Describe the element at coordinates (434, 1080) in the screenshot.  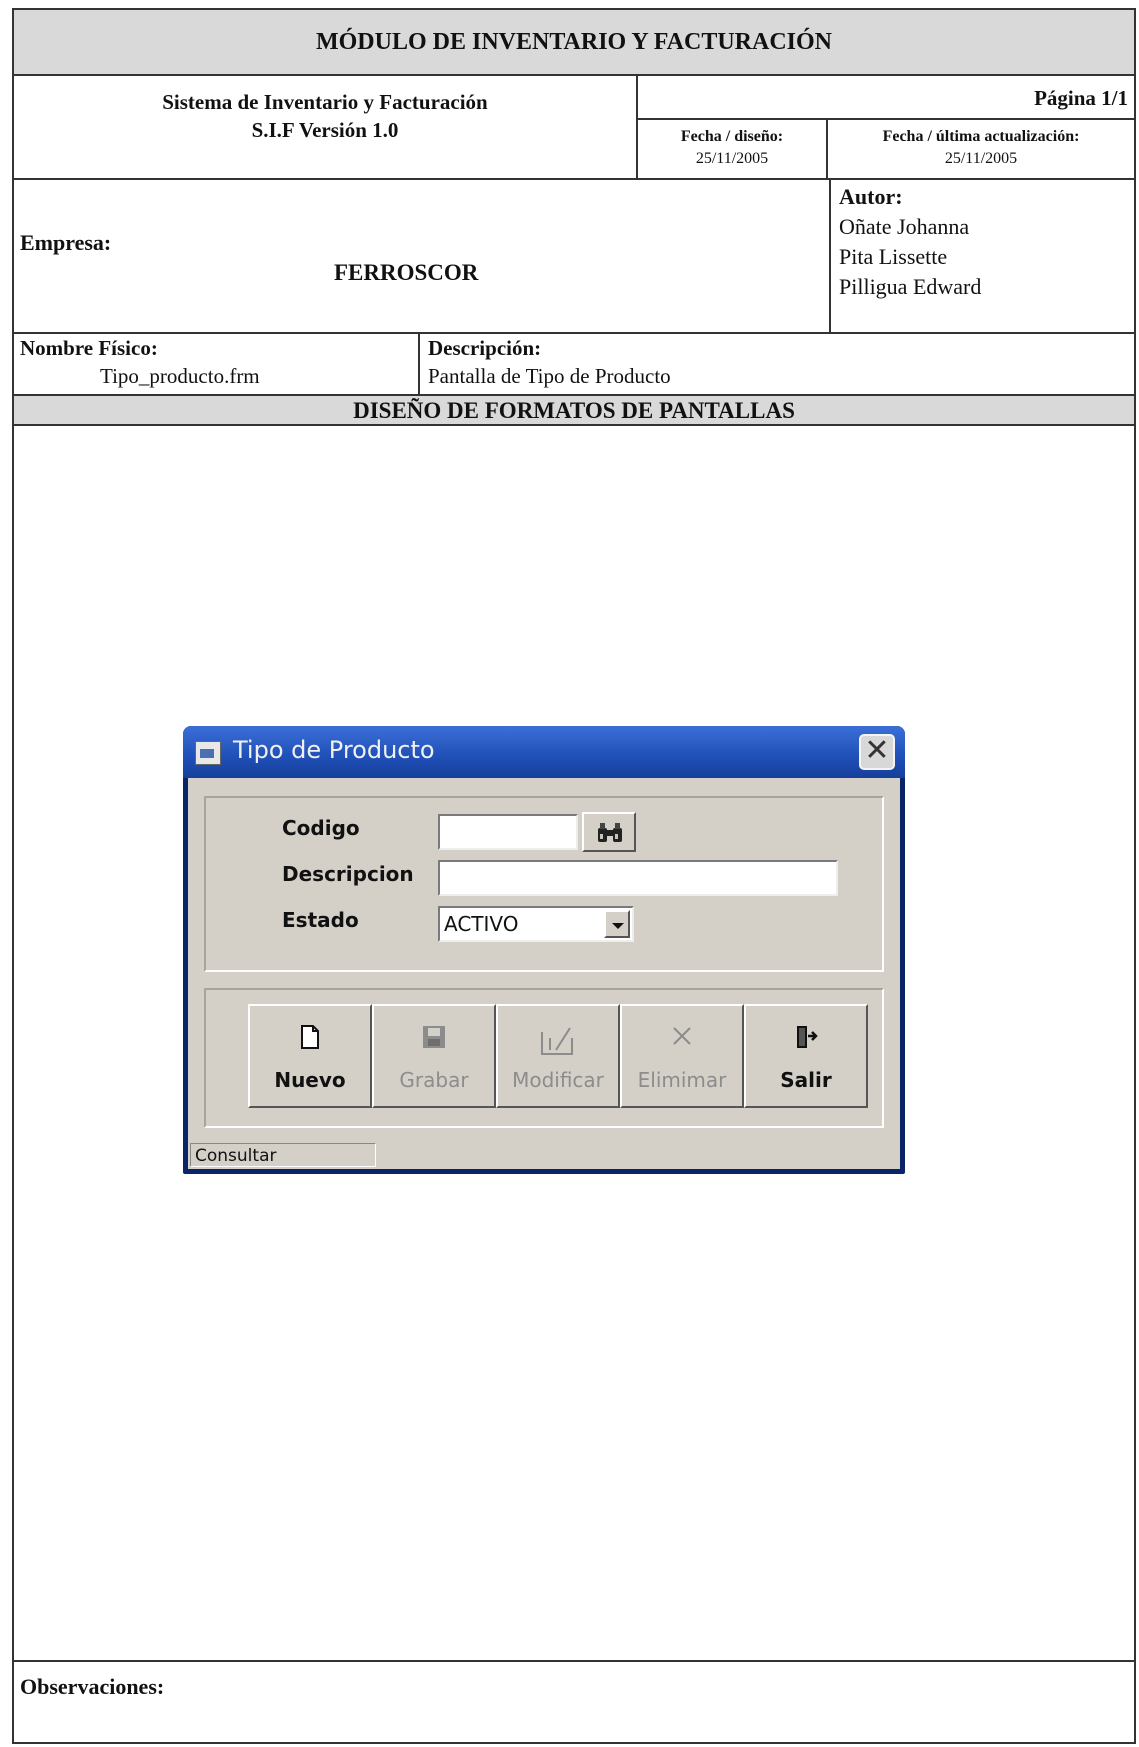
I see `grabar-label: Grabar` at that location.